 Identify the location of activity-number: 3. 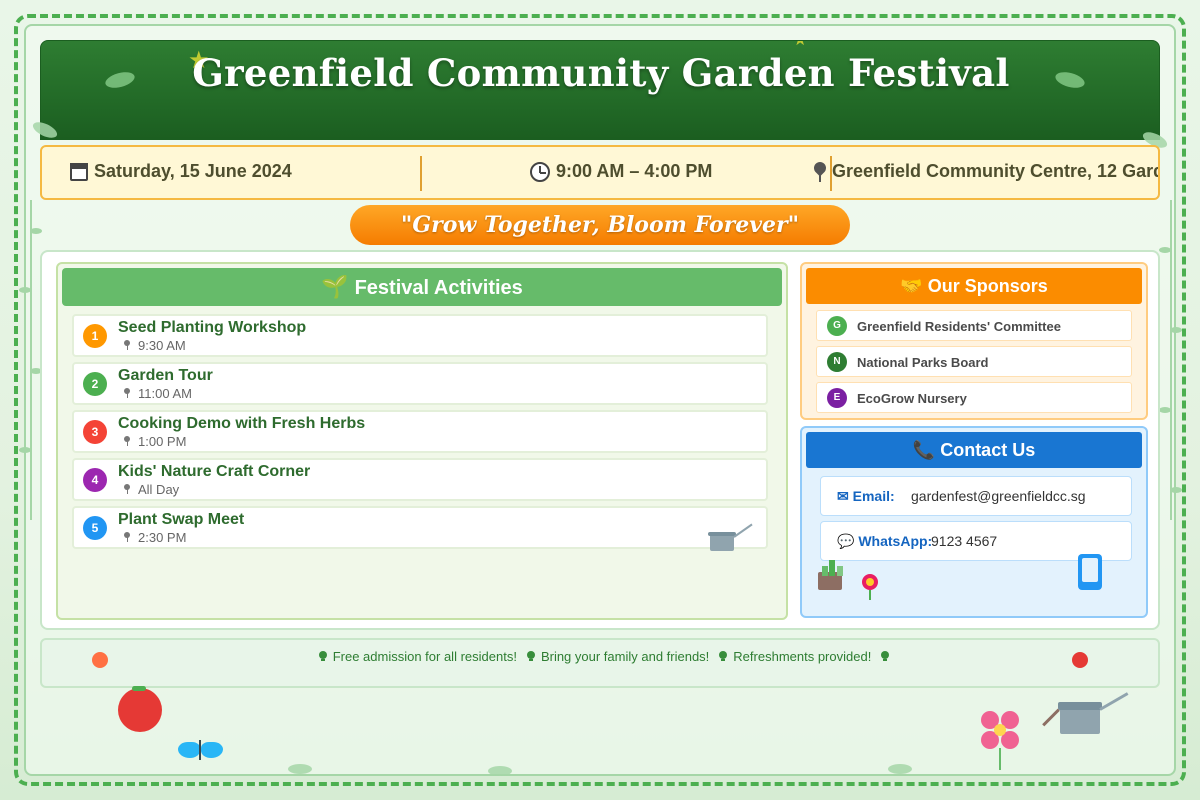
(95, 432).